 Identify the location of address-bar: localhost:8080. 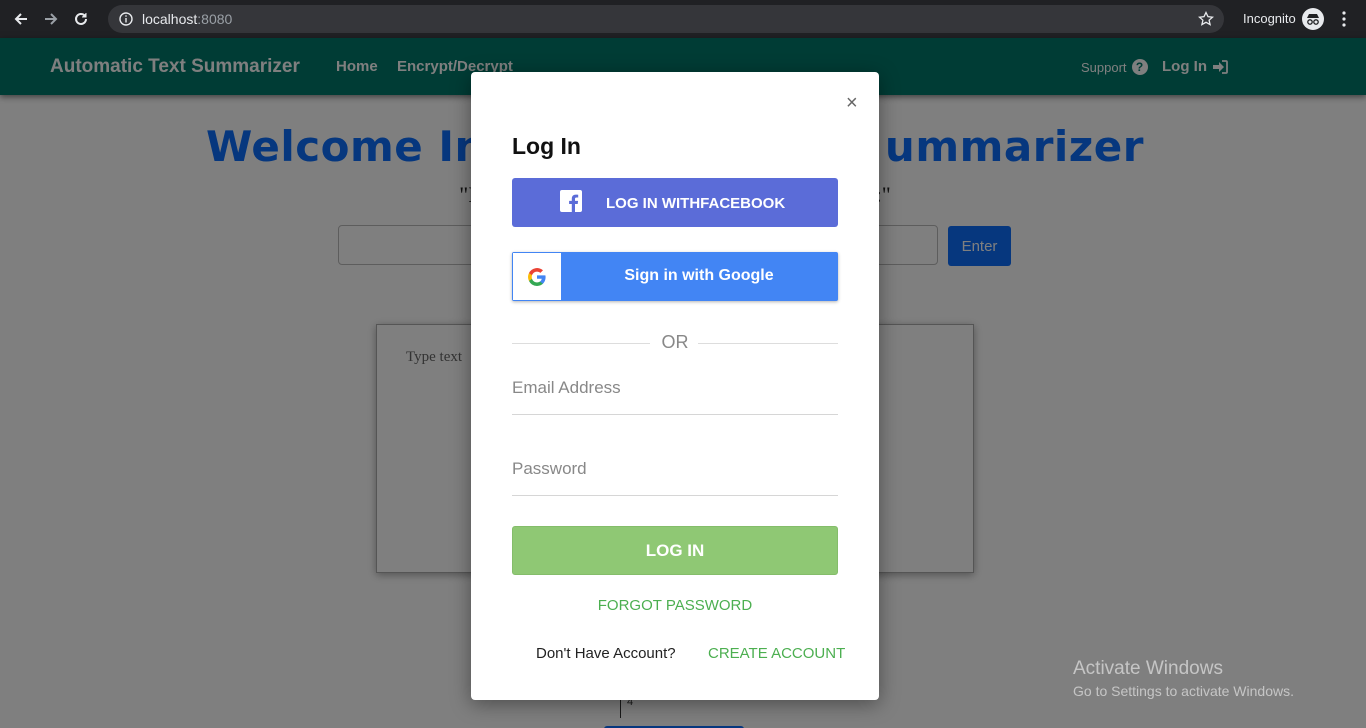
(666, 19).